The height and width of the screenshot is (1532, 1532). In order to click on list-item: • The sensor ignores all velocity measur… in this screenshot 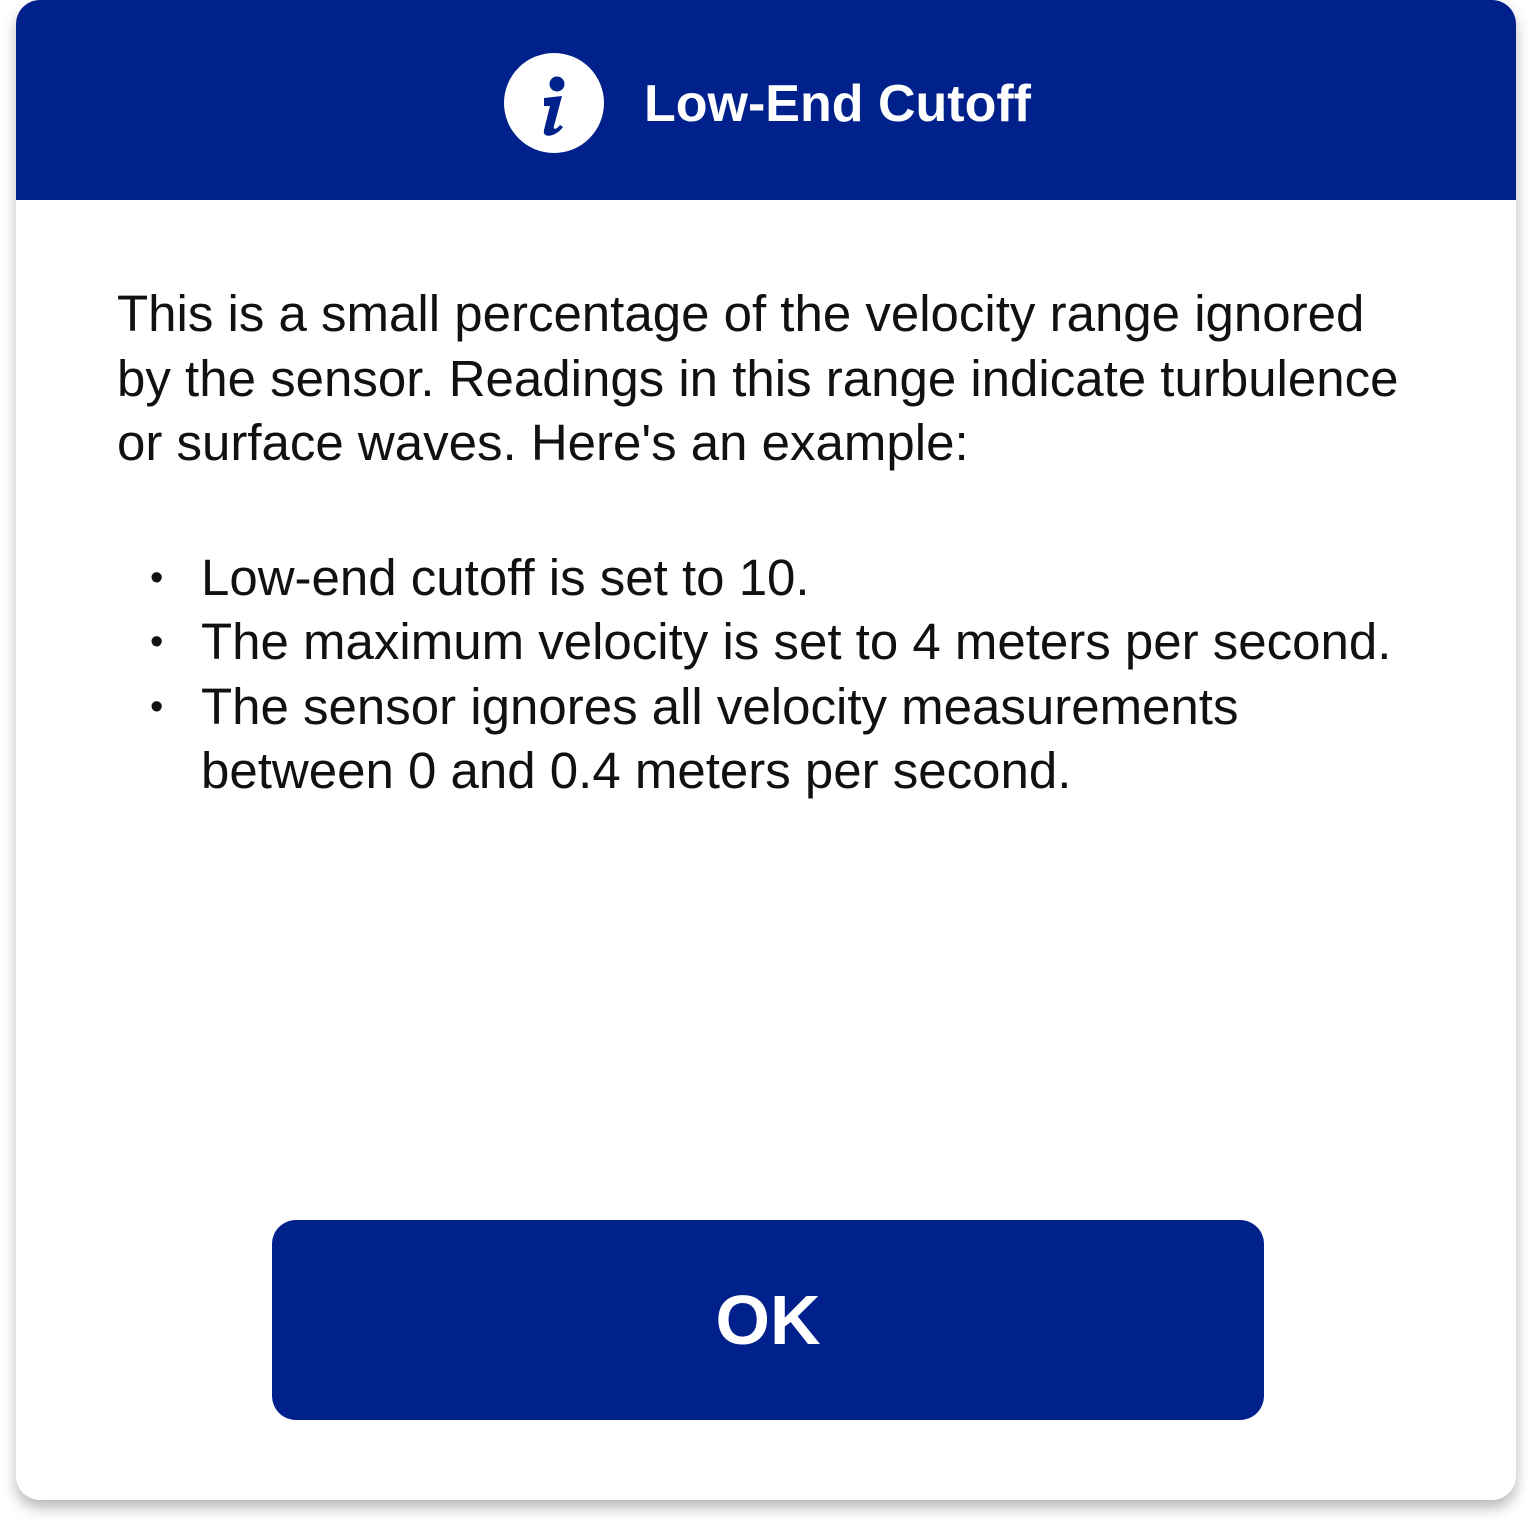, I will do `click(767, 739)`.